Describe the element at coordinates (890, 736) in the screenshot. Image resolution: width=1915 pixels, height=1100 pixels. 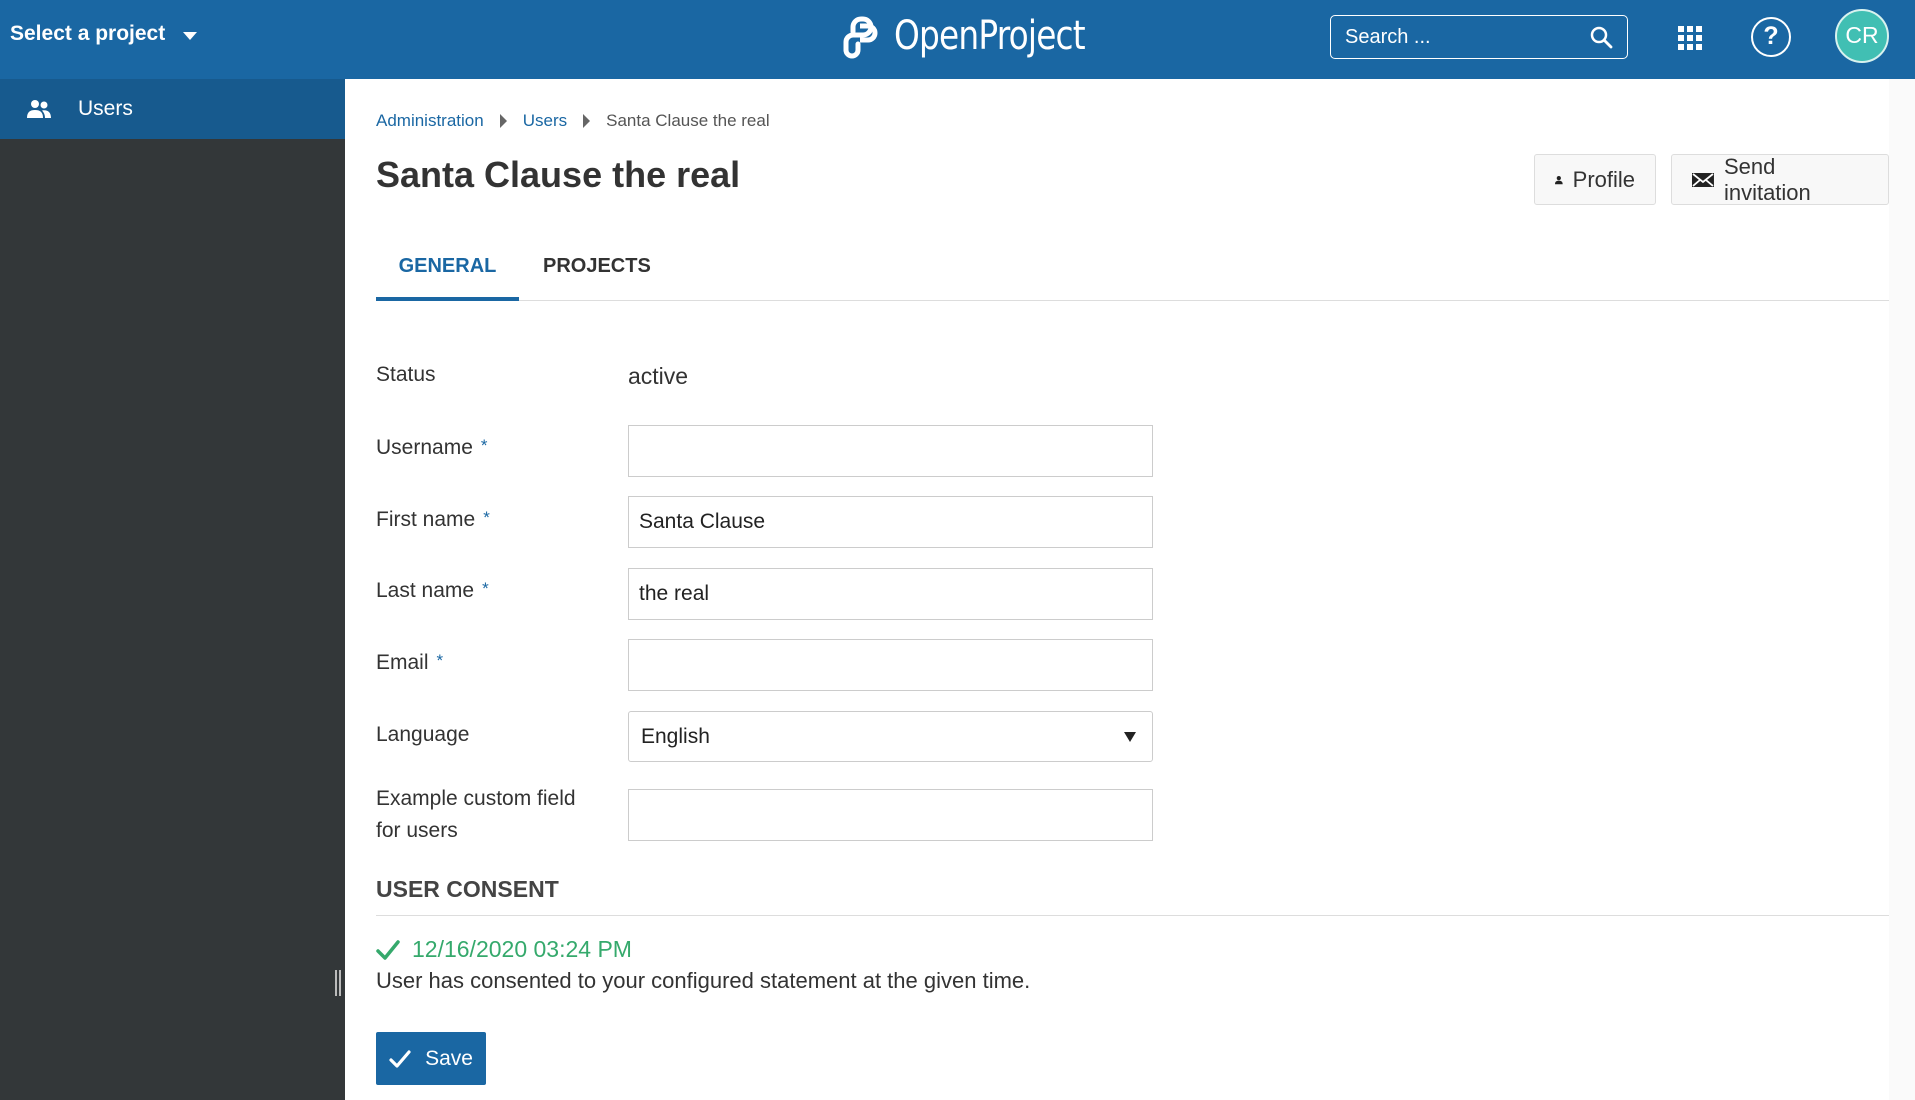
I see `language-select: English` at that location.